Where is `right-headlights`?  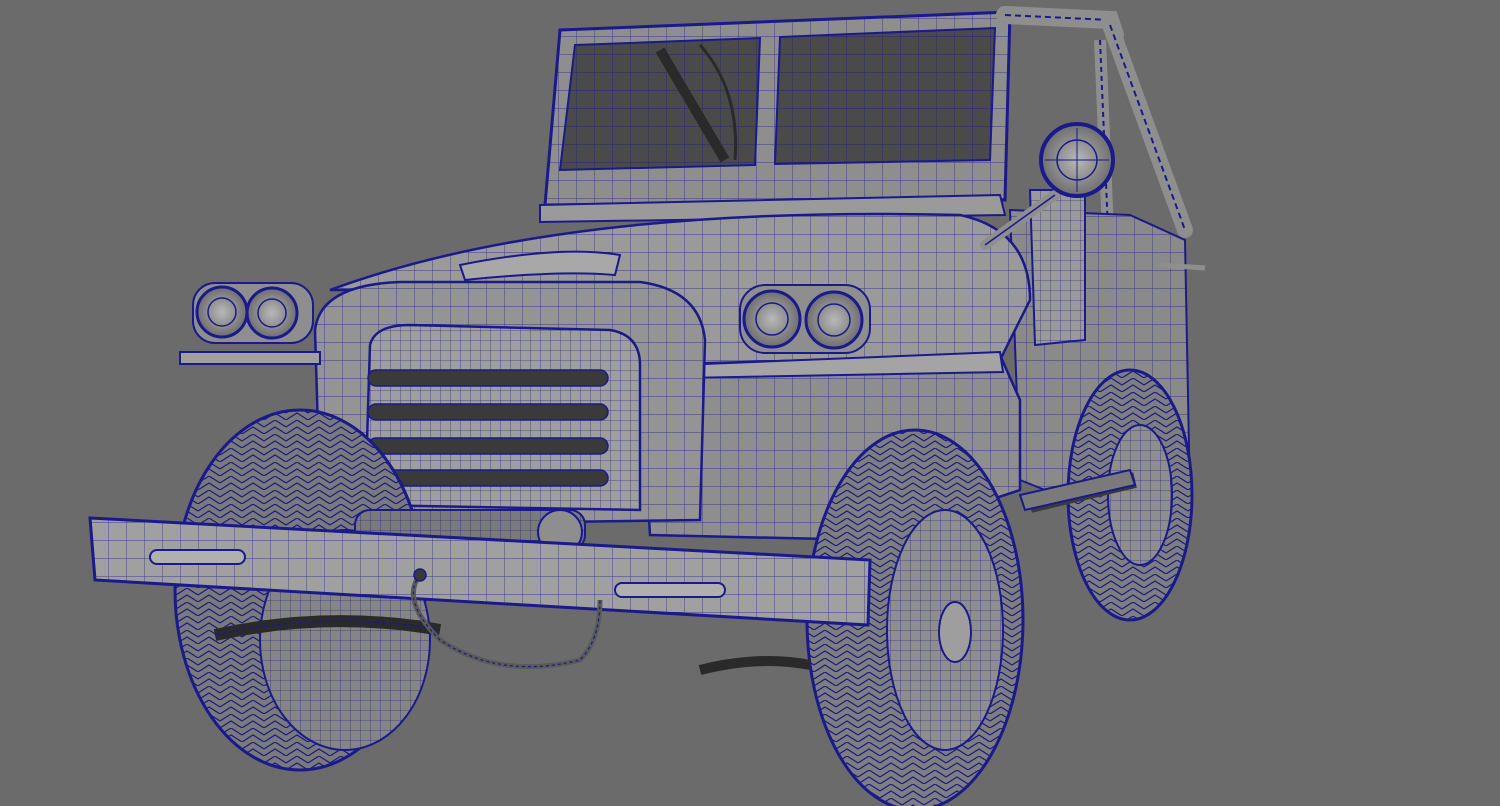
right-headlights is located at coordinates (805, 319).